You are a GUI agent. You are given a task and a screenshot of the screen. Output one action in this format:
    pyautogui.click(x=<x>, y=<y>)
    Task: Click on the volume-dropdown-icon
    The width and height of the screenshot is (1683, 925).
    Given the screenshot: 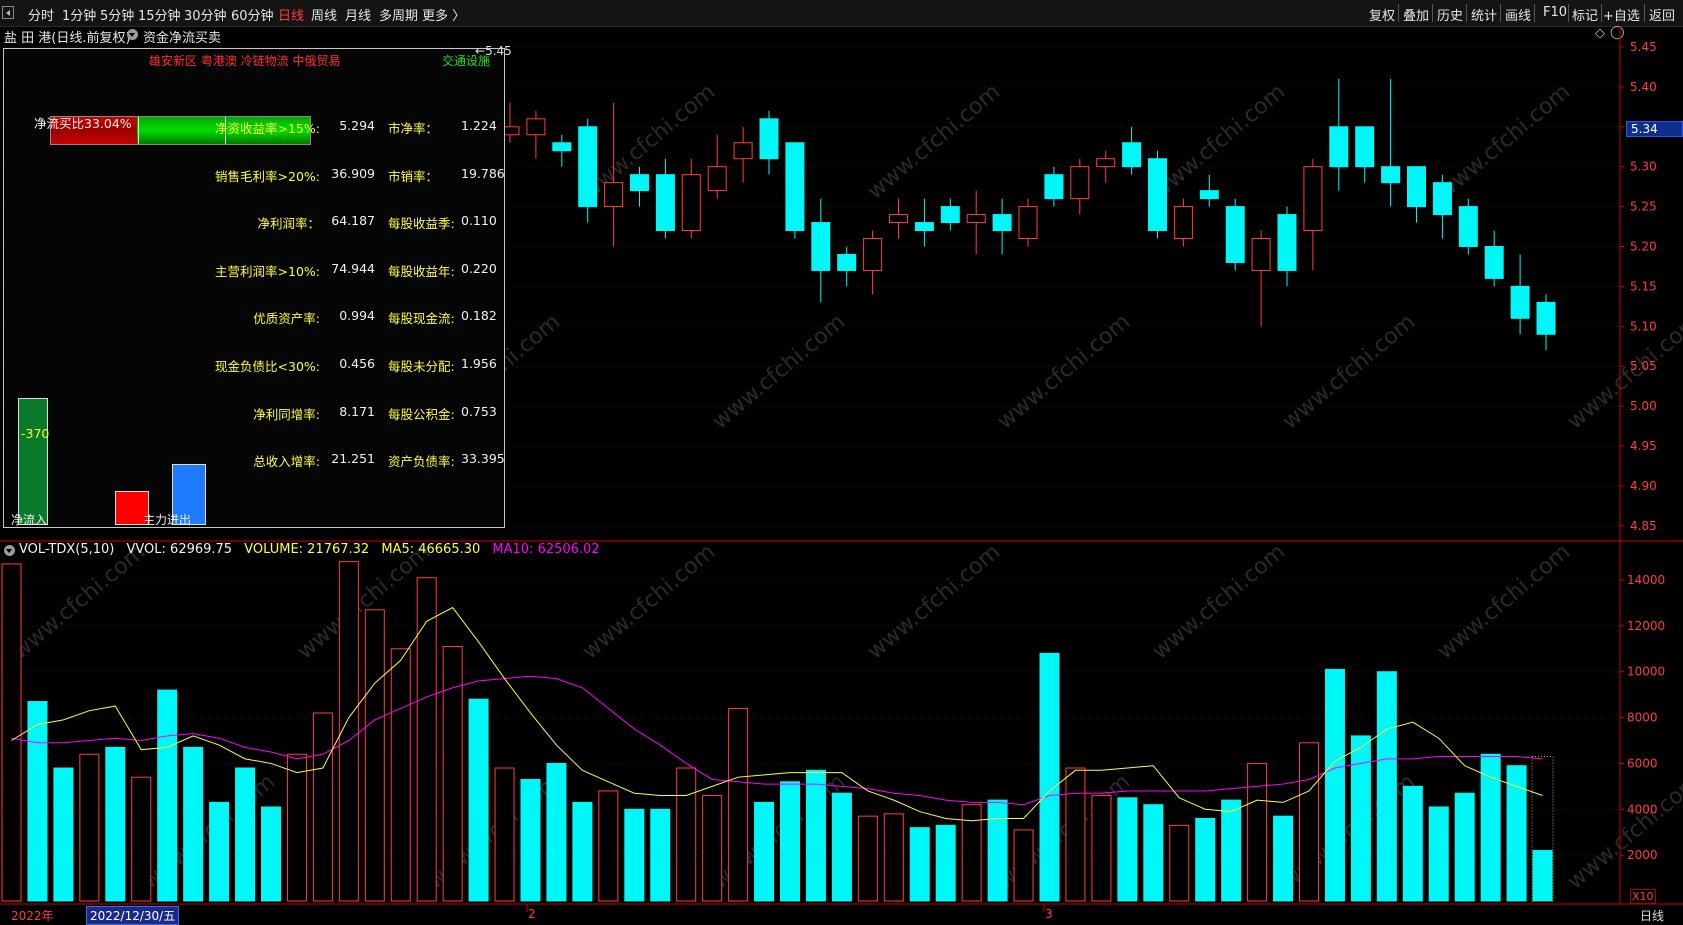 What is the action you would take?
    pyautogui.click(x=9, y=550)
    